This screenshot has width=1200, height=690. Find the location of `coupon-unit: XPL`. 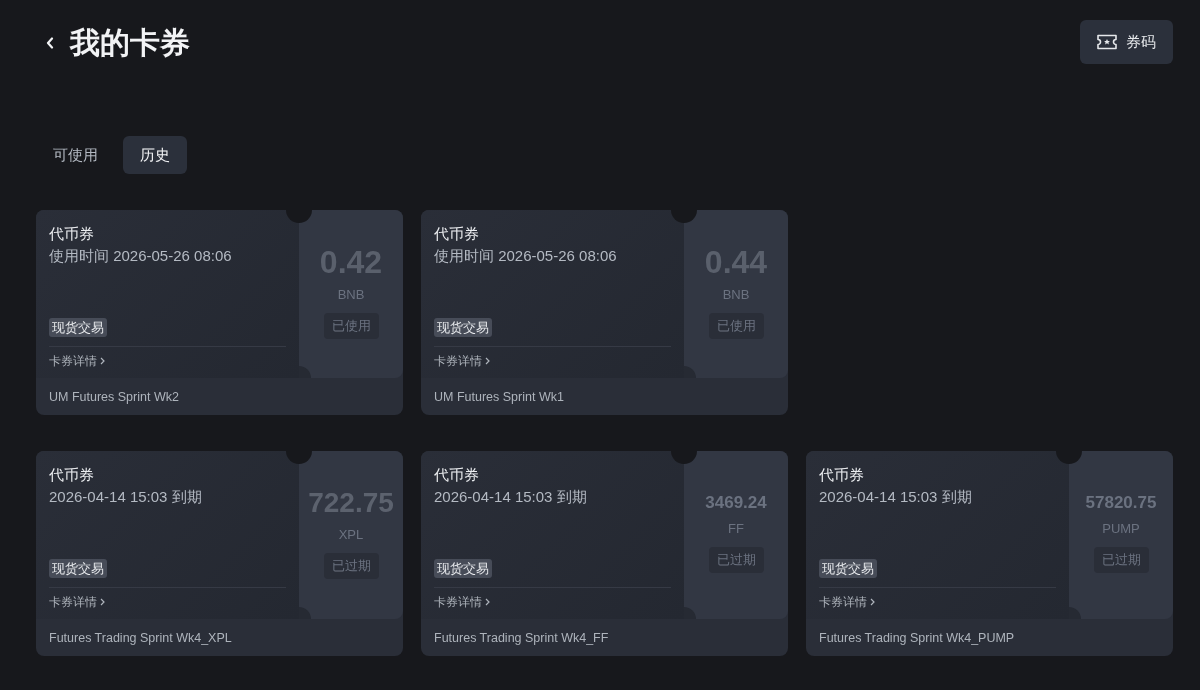

coupon-unit: XPL is located at coordinates (351, 535).